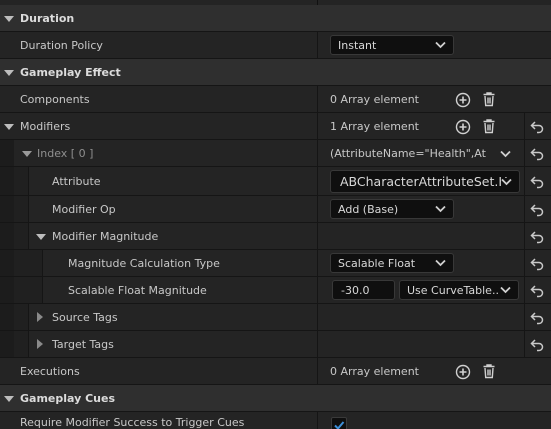 The height and width of the screenshot is (429, 551). I want to click on modifier-op-label: Modifier Op, so click(84, 209).